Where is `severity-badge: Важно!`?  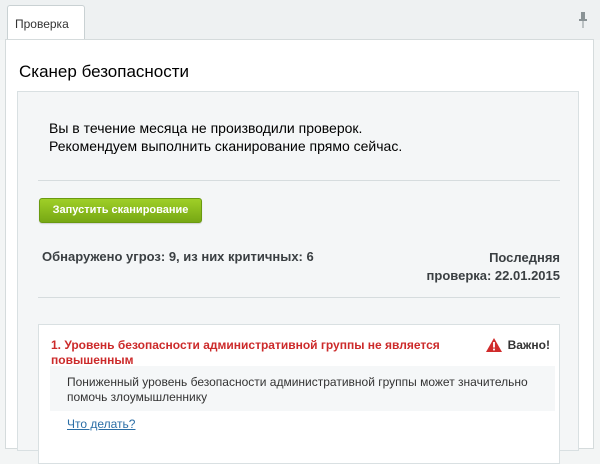
severity-badge: Важно! is located at coordinates (517, 345).